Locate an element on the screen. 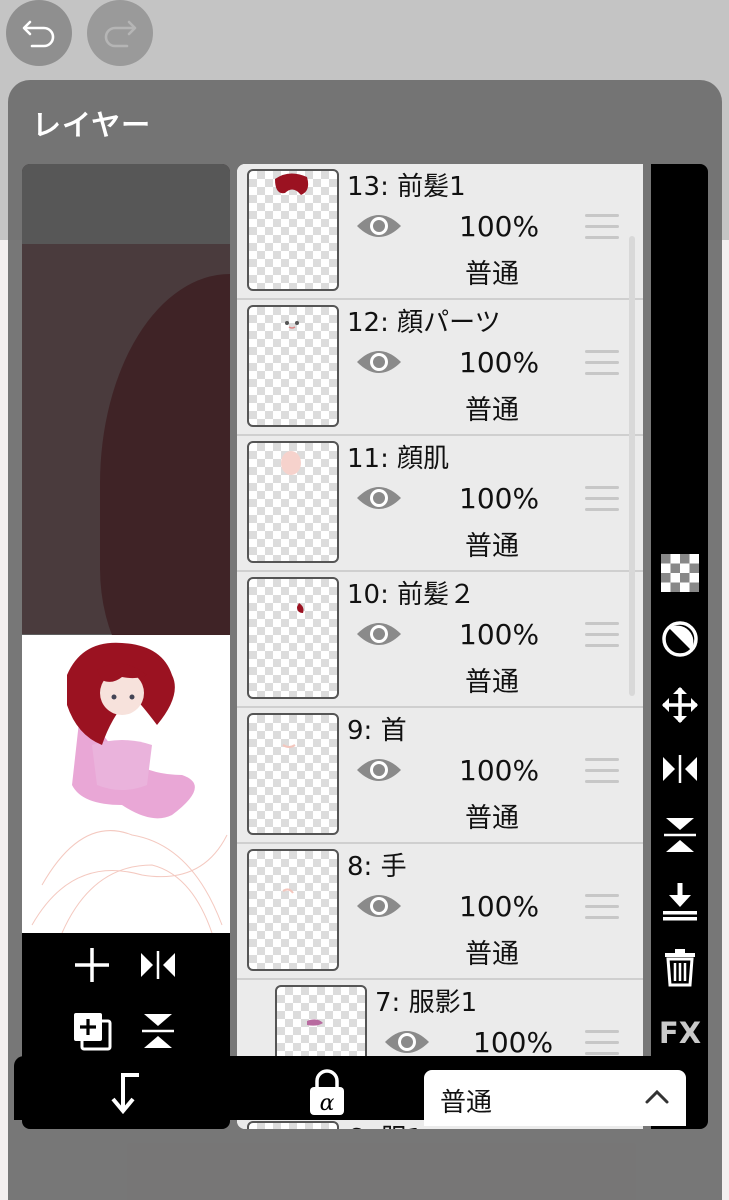 This screenshot has width=729, height=1200. transparency-lock-button is located at coordinates (680, 573).